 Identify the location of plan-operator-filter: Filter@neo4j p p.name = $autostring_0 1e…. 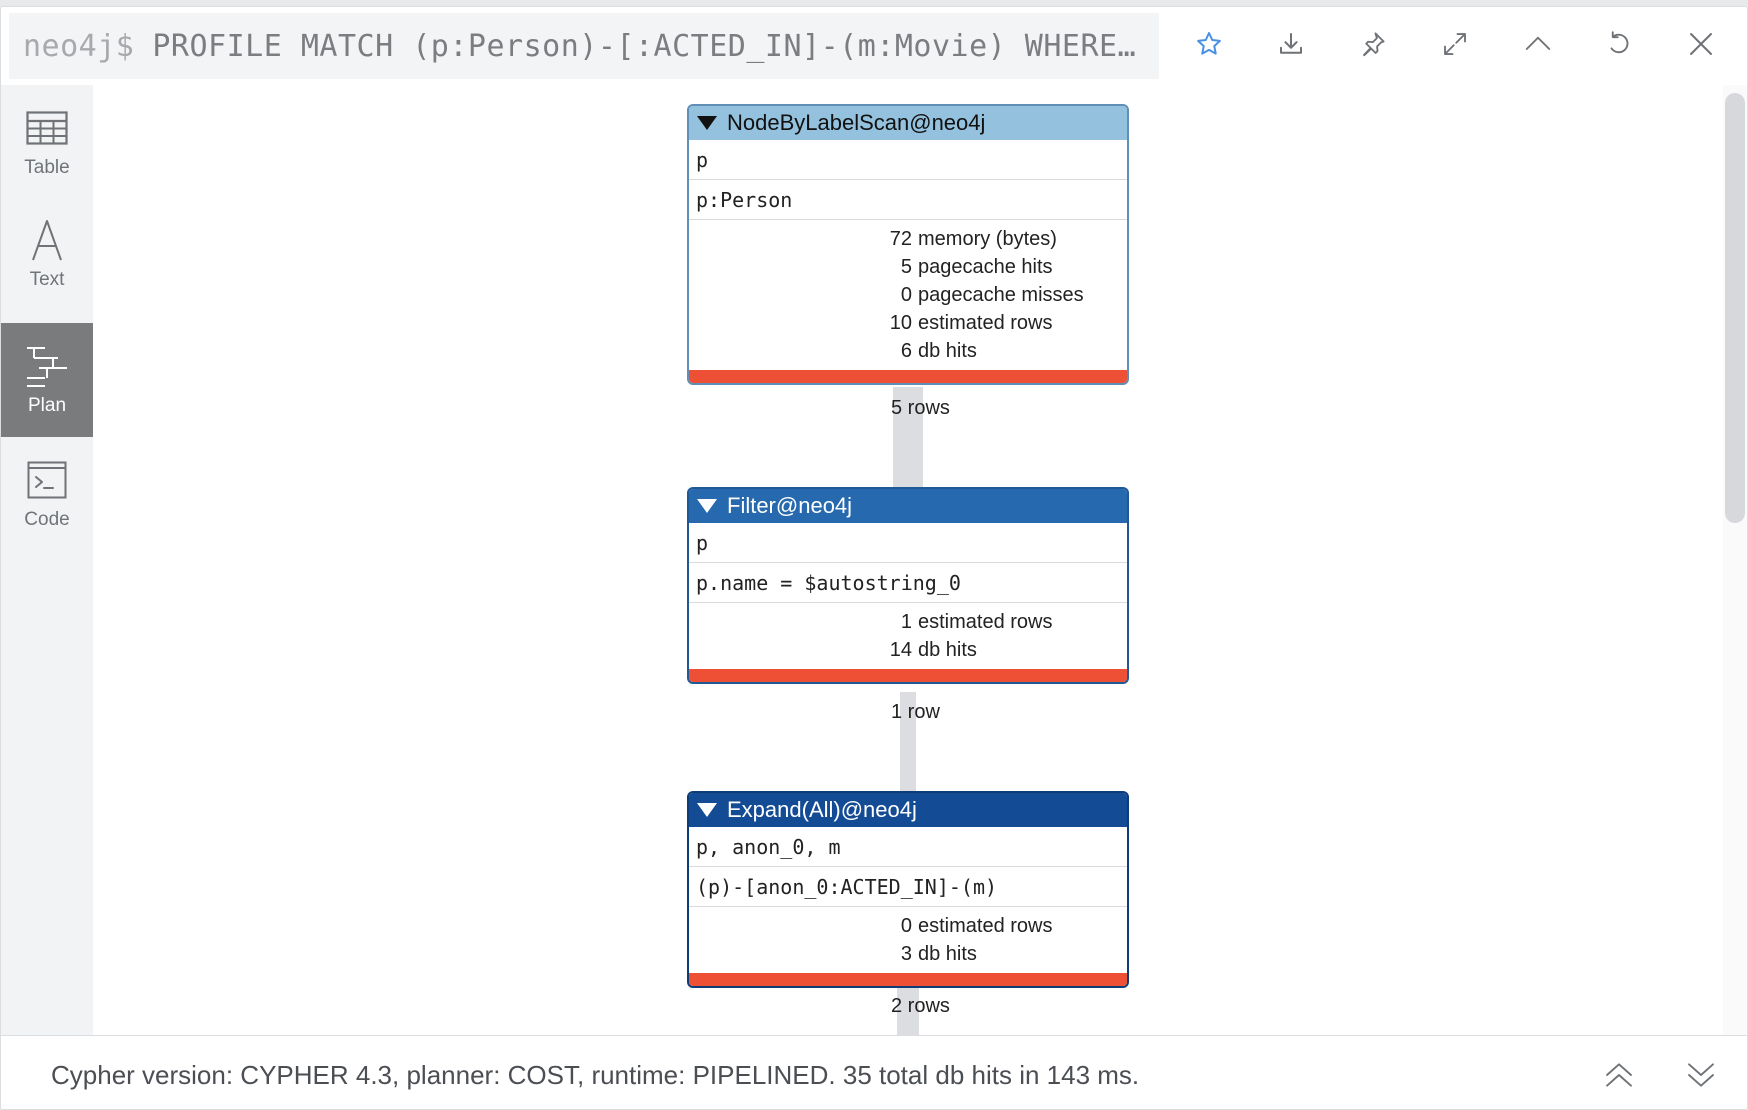
(908, 585).